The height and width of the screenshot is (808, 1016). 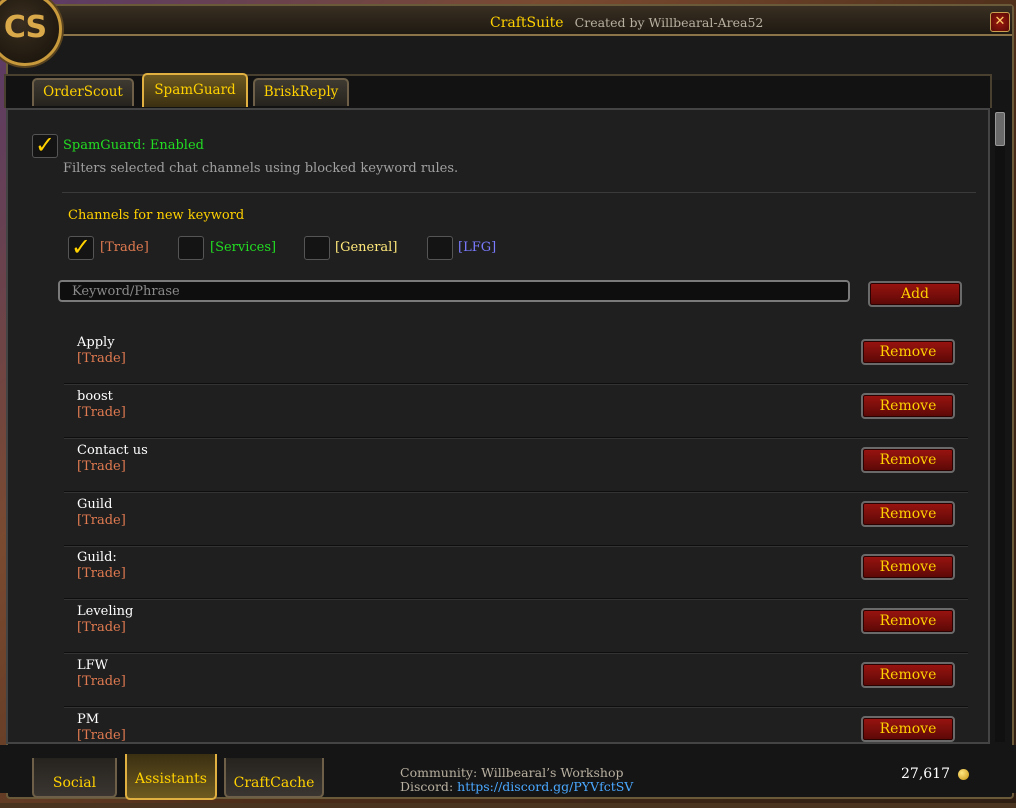 What do you see at coordinates (527, 23) in the screenshot?
I see `window-title: CraftSuite` at bounding box center [527, 23].